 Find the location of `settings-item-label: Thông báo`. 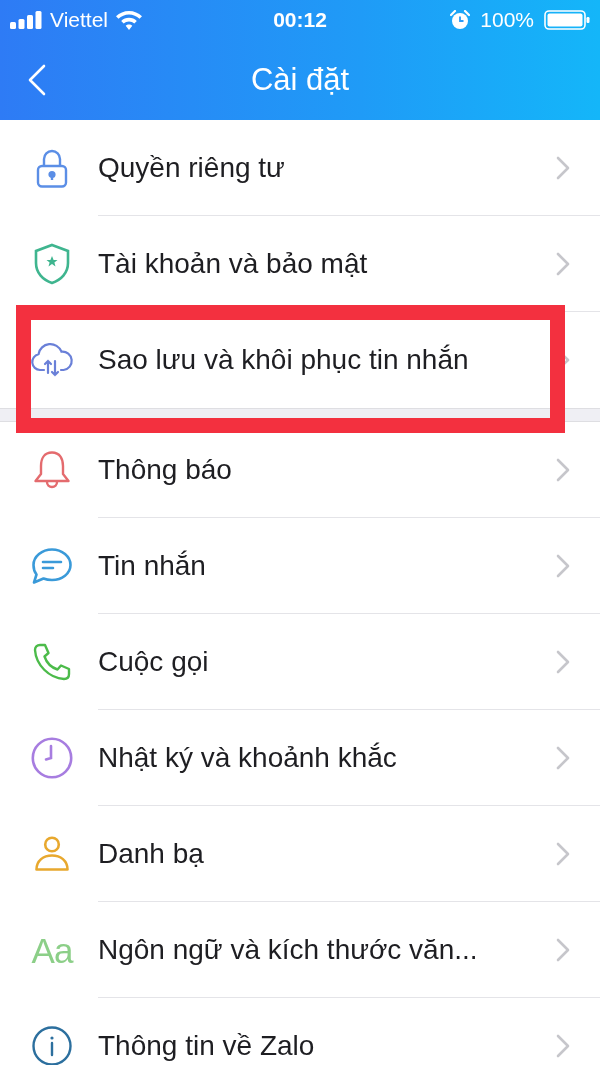

settings-item-label: Thông báo is located at coordinates (165, 469).